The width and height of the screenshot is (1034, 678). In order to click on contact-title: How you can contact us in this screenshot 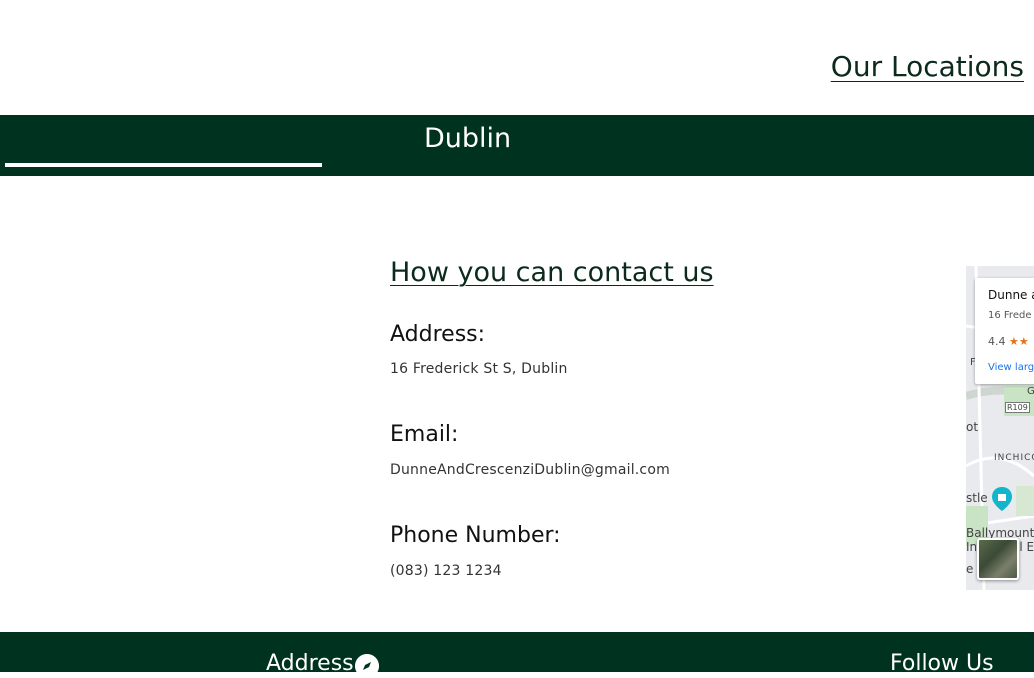, I will do `click(552, 272)`.